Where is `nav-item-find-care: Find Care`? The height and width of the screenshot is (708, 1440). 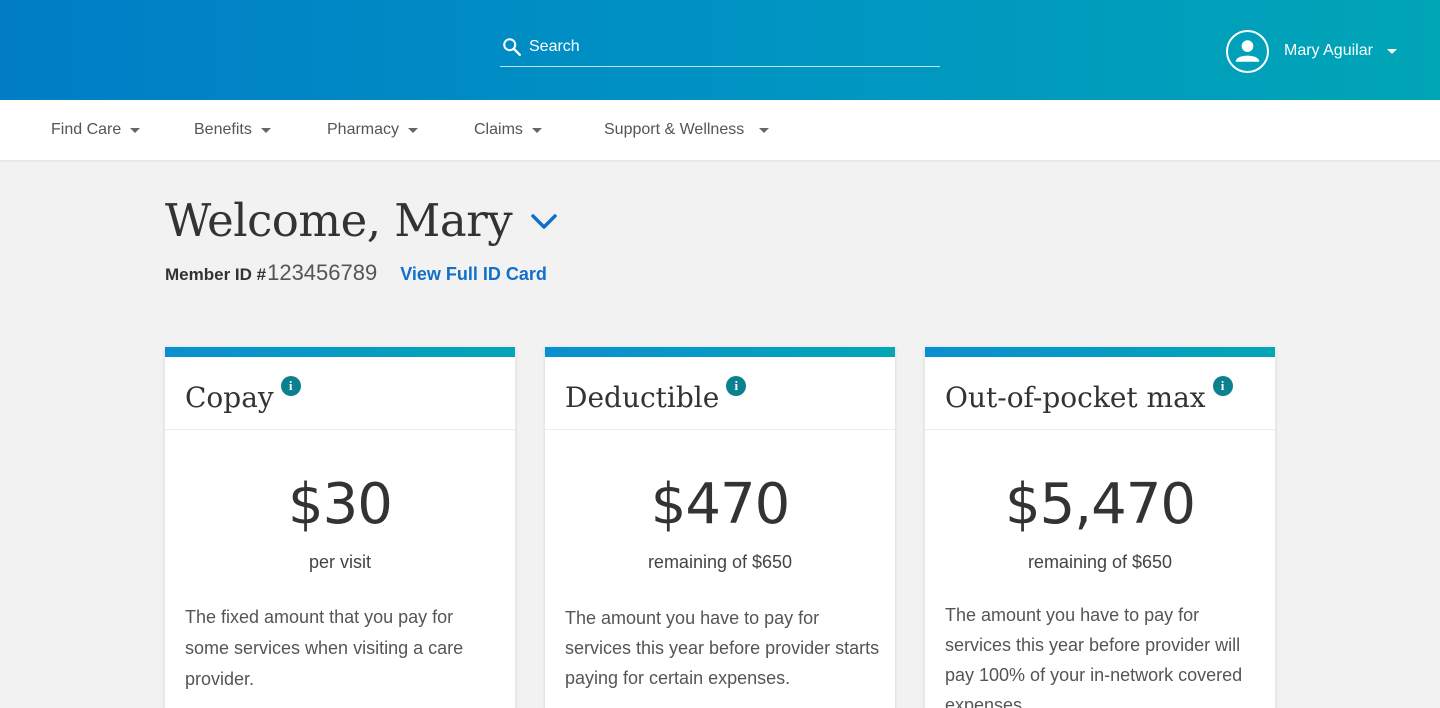 nav-item-find-care: Find Care is located at coordinates (96, 130).